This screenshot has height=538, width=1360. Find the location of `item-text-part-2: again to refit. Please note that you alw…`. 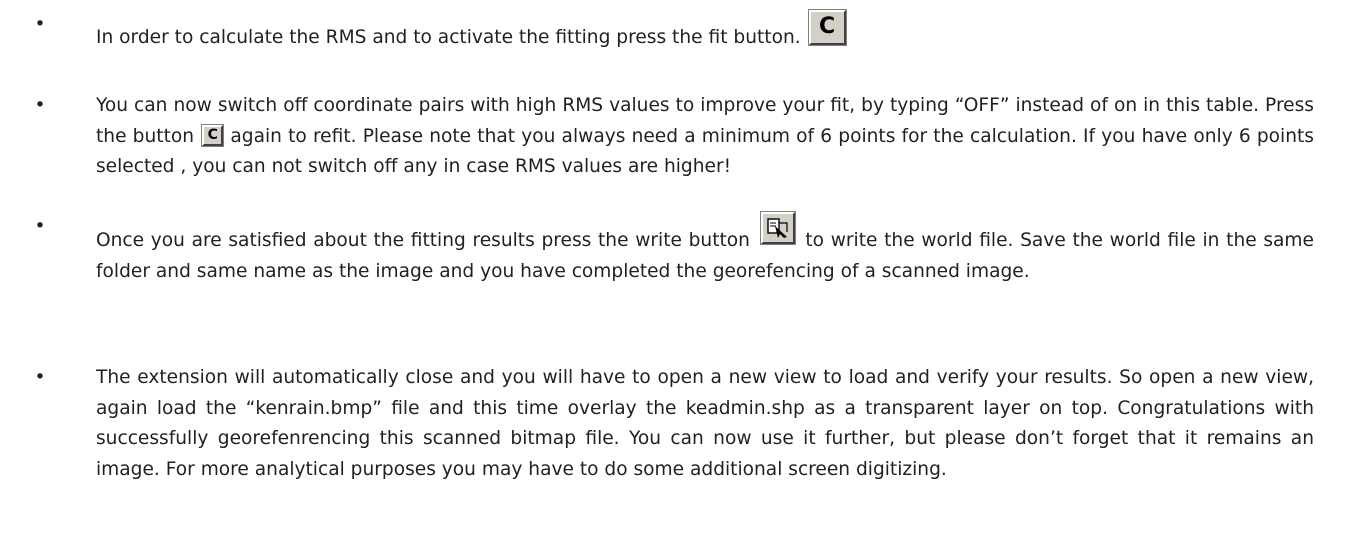

item-text-part-2: again to refit. Please note that you alw… is located at coordinates (705, 151).